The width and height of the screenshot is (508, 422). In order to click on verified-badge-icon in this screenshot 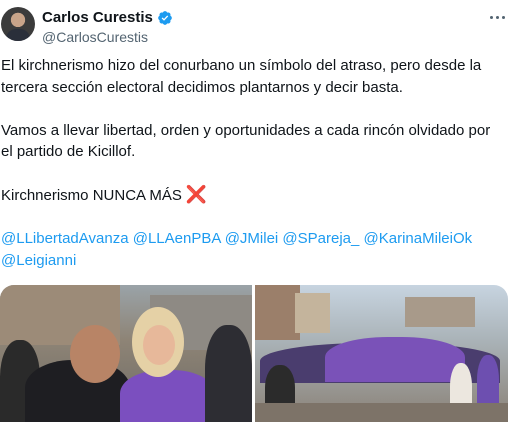, I will do `click(165, 17)`.